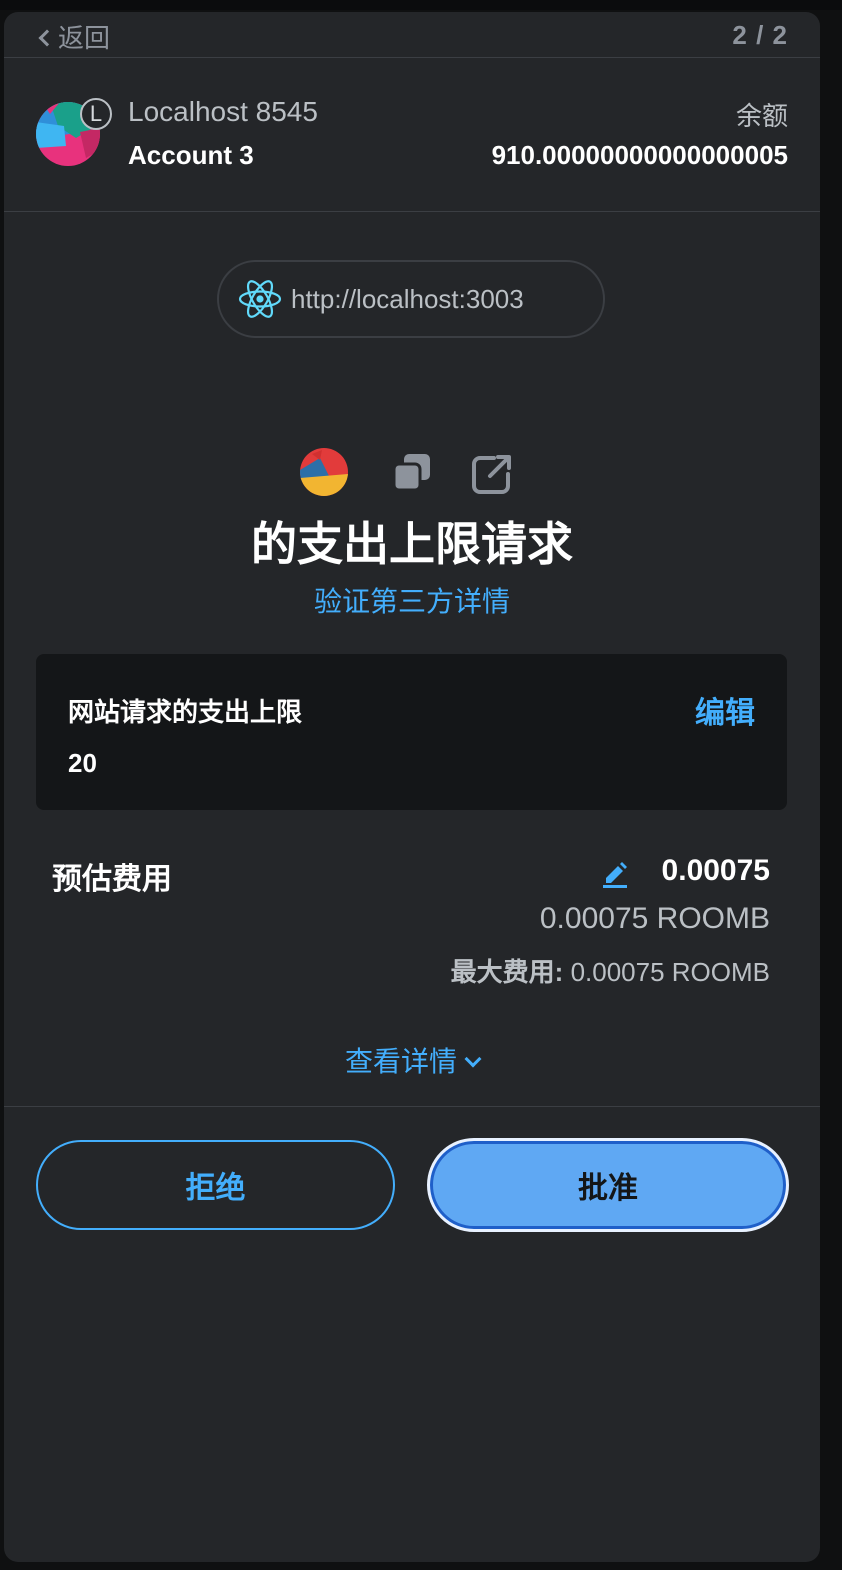 This screenshot has height=1570, width=842. Describe the element at coordinates (670, 972) in the screenshot. I see `max-fee-value: 0.00075 ROOMB` at that location.